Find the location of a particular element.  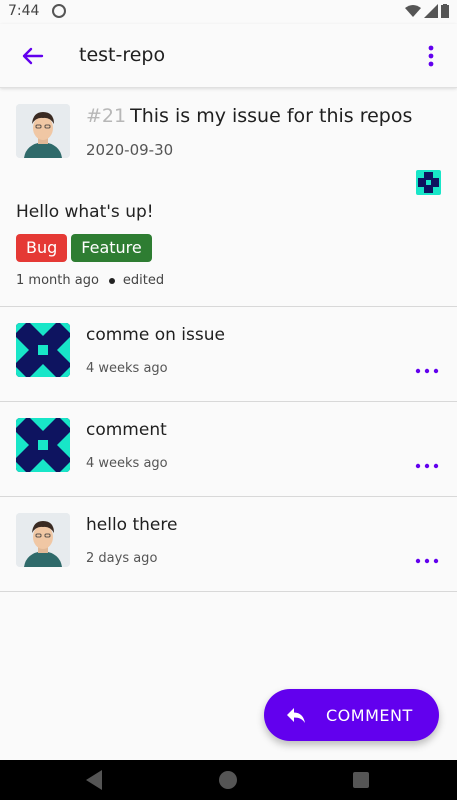

issue-meta: 1 month ago edited is located at coordinates (90, 280).